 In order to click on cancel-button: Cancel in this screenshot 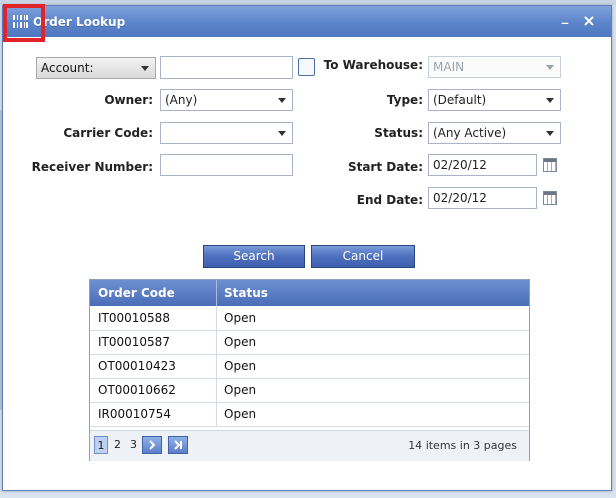, I will do `click(363, 256)`.